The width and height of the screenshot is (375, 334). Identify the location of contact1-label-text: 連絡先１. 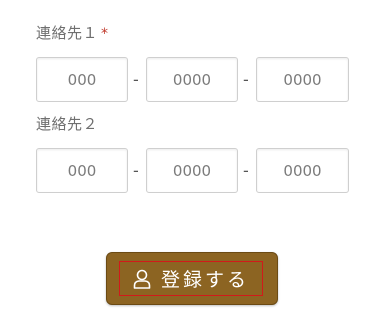
(67, 33).